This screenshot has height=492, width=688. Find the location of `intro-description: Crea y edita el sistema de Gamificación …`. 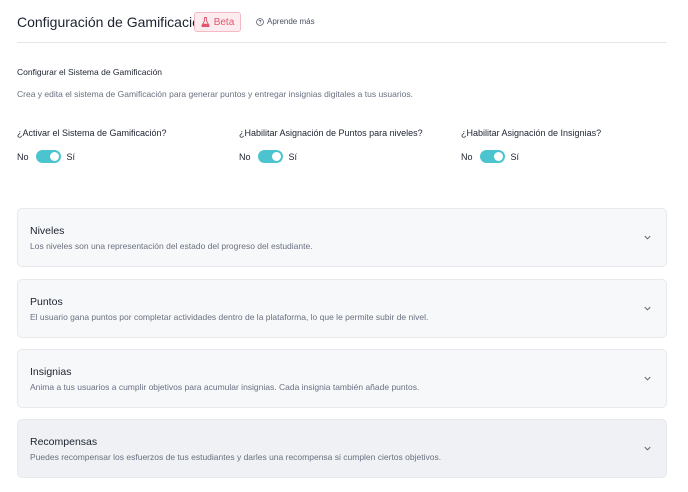

intro-description: Crea y edita el sistema de Gamificación … is located at coordinates (215, 94).